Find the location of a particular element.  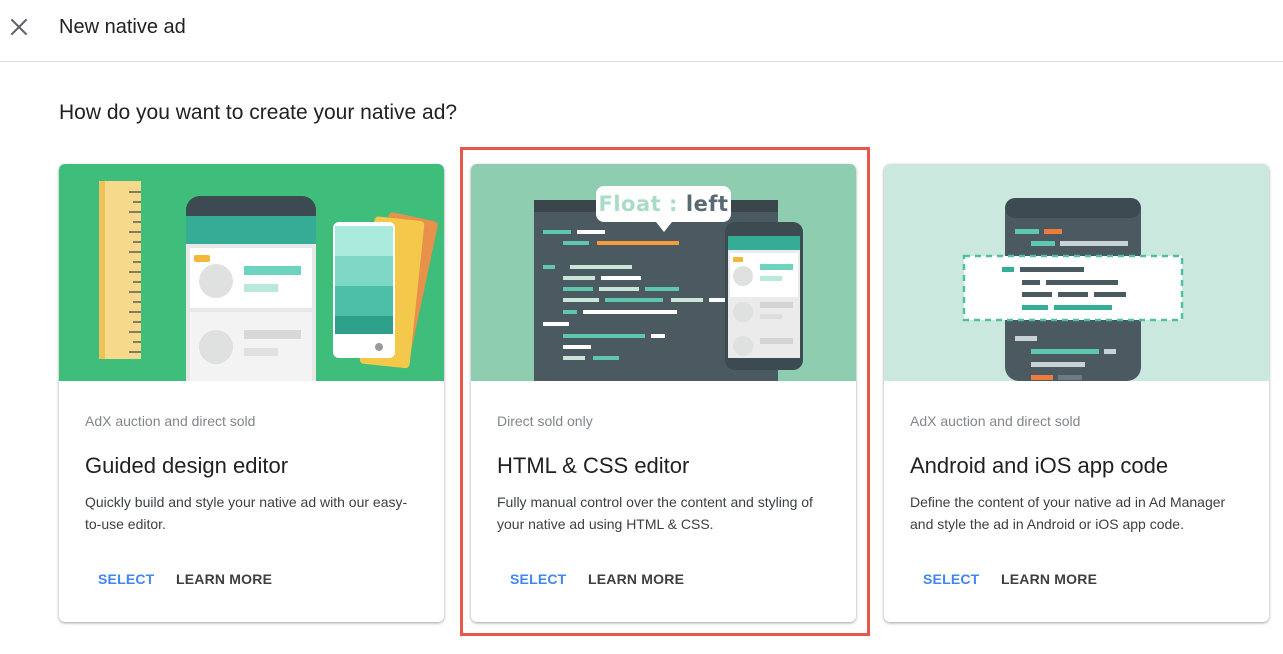

card-title: HTML & CSS editor is located at coordinates (593, 465).